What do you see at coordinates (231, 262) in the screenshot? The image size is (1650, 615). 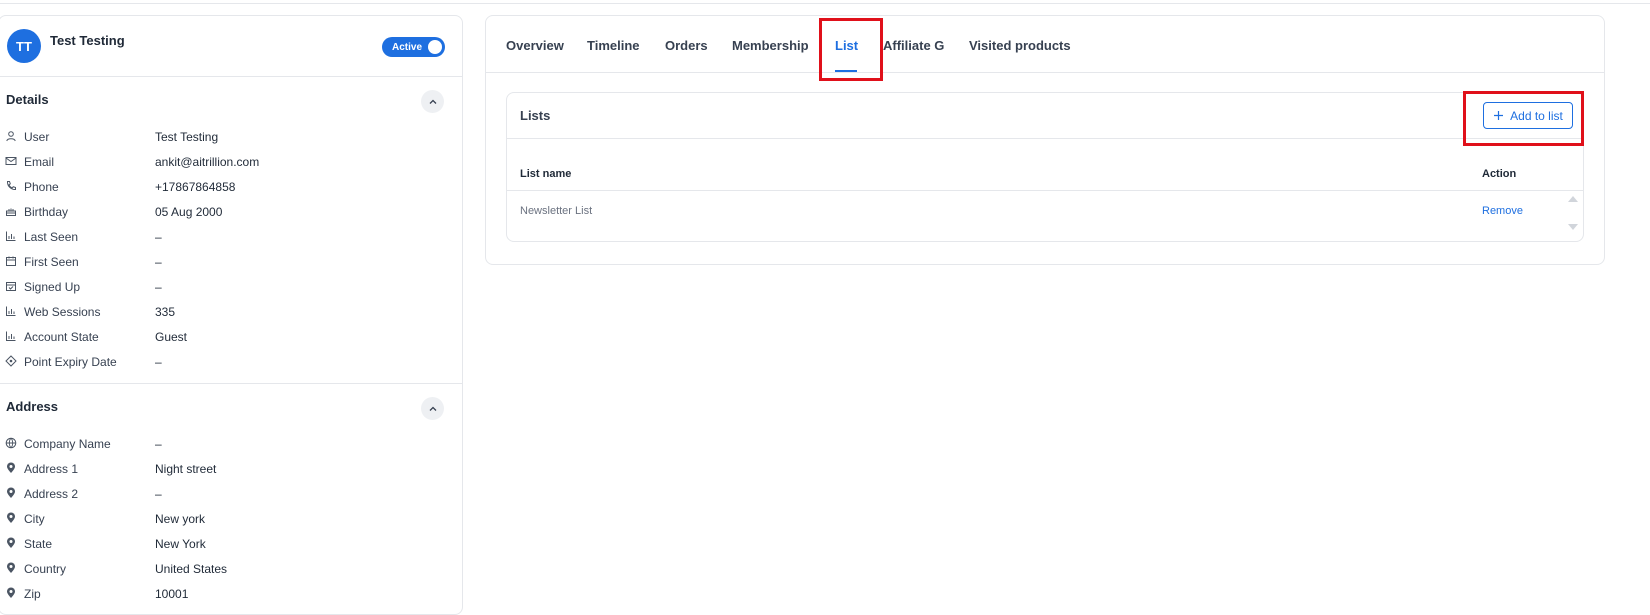 I see `detail-row: First Seen –` at bounding box center [231, 262].